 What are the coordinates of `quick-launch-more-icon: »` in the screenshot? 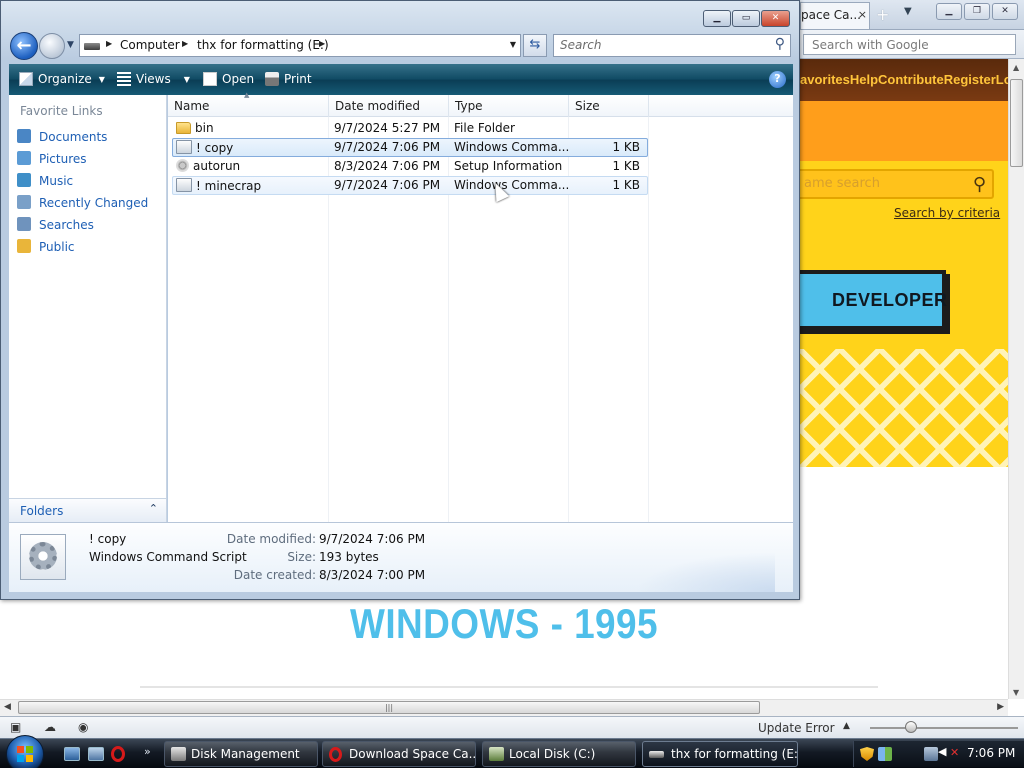 It's located at (147, 751).